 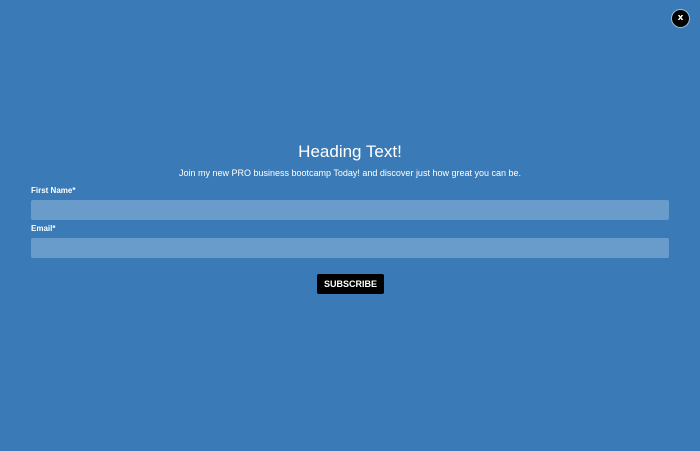 I want to click on close-icon: x, so click(x=680, y=18).